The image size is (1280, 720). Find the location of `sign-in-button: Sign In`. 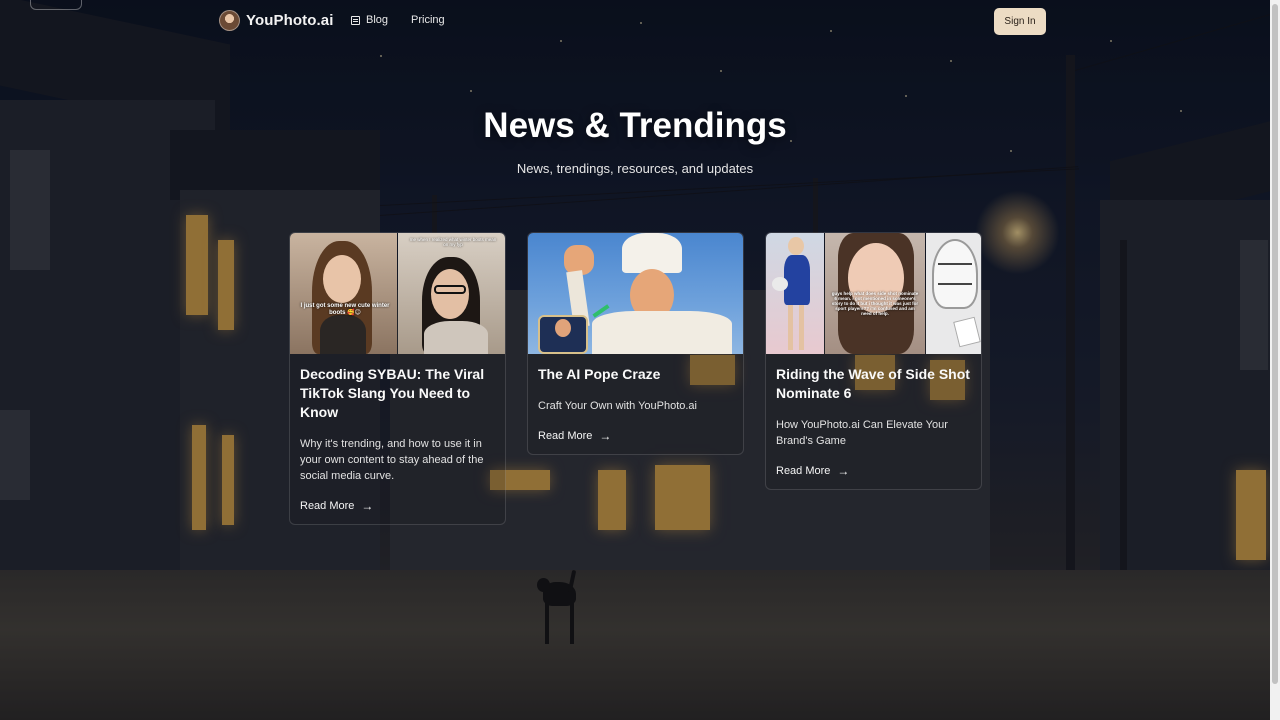

sign-in-button: Sign In is located at coordinates (1020, 21).